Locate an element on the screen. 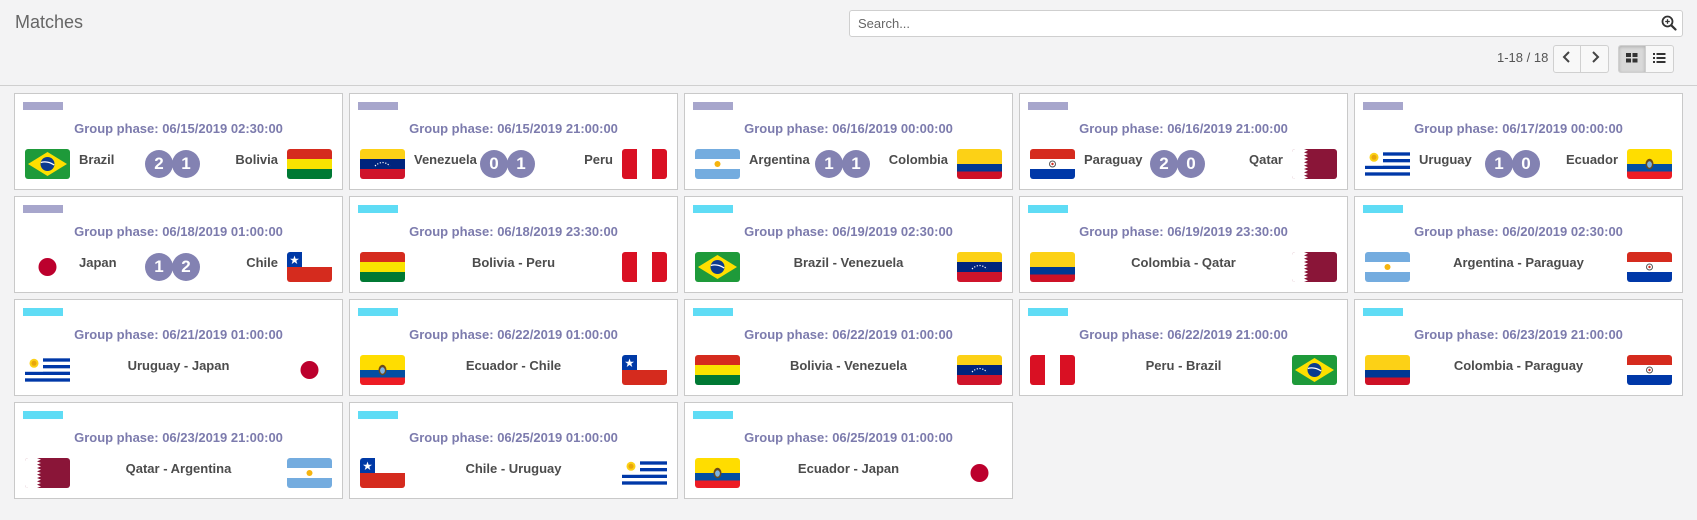  list-view-button is located at coordinates (1660, 59).